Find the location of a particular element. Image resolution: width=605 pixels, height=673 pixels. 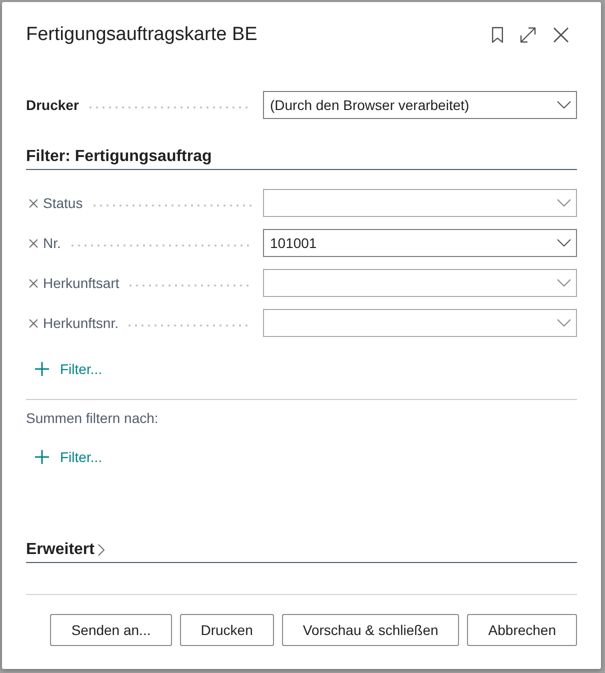

dialog-title: Fertigungsauftragskarte BE is located at coordinates (142, 35).